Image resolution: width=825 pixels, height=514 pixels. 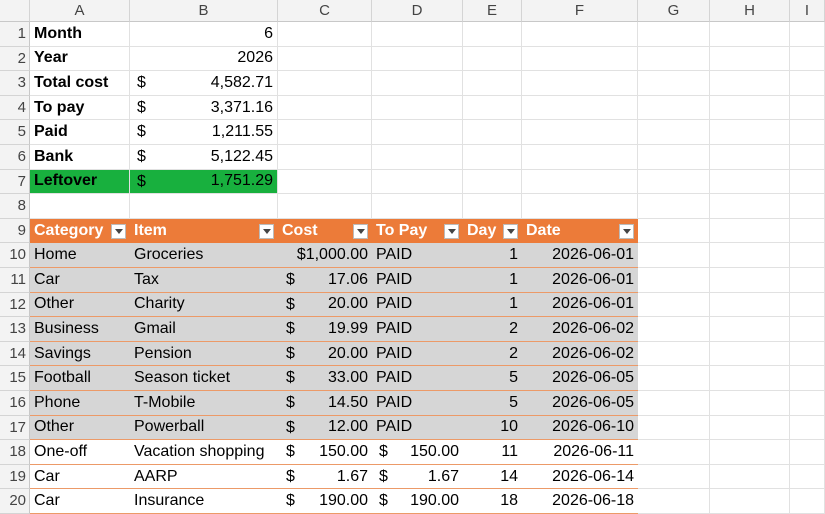 I want to click on table-cell-day: 10, so click(x=492, y=428).